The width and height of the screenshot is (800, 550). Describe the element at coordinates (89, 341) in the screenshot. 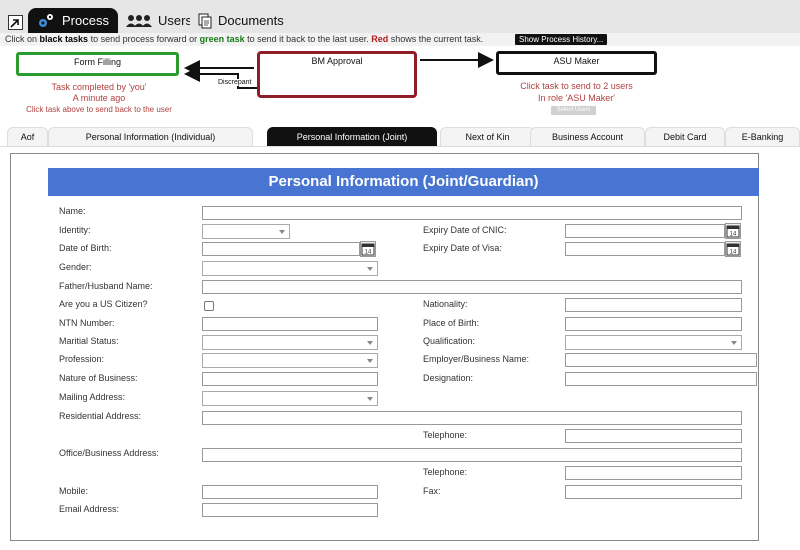

I see `marital-status-label: Maritial Status:` at that location.